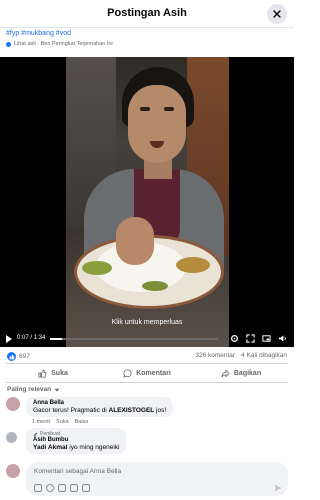  What do you see at coordinates (82, 422) in the screenshot?
I see `comment-reply-link: Balas` at bounding box center [82, 422].